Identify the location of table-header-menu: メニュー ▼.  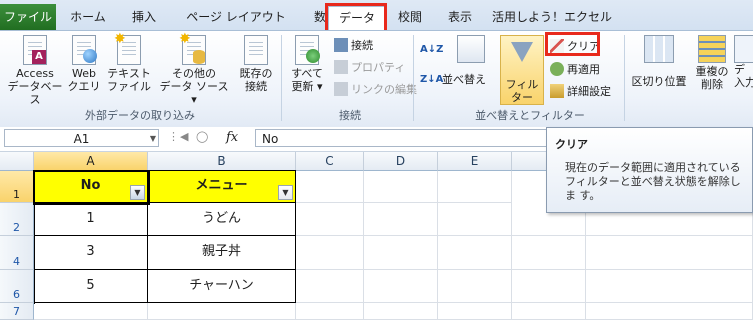
(222, 187).